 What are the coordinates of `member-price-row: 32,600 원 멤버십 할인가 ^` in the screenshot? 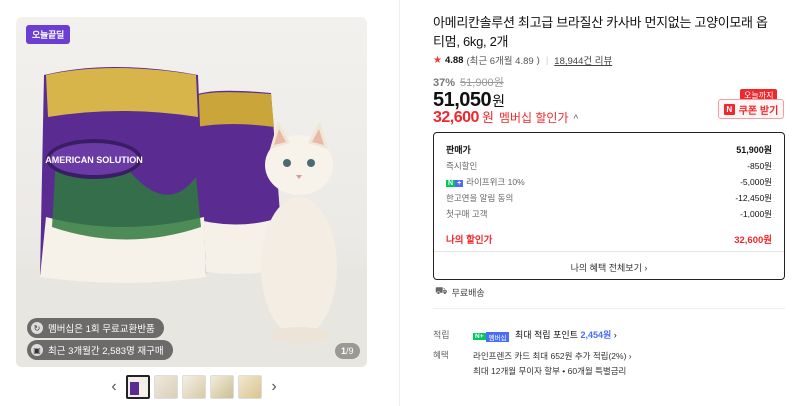 It's located at (505, 117).